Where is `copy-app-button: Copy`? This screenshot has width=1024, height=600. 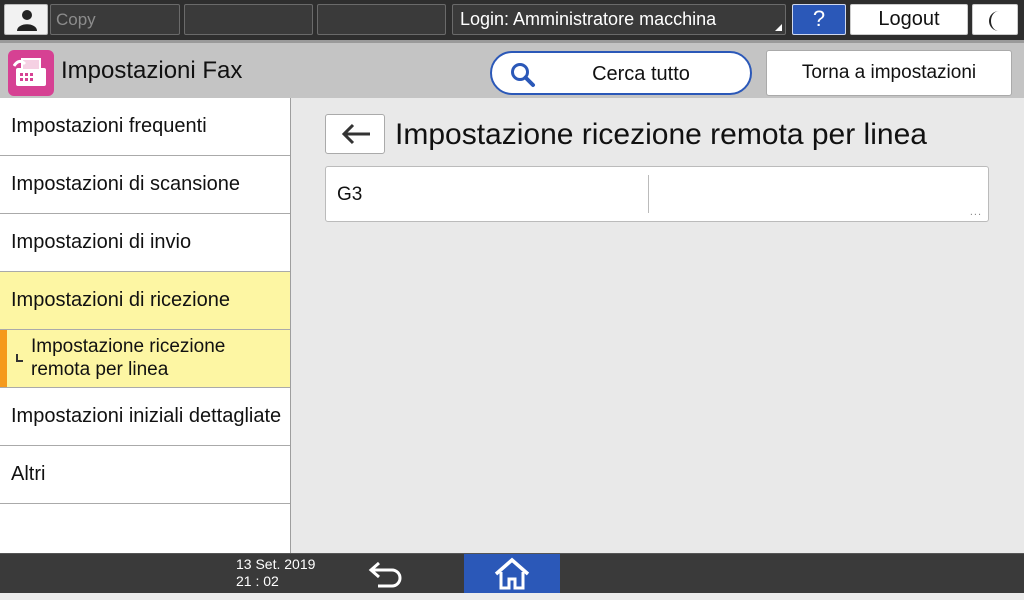 copy-app-button: Copy is located at coordinates (115, 19).